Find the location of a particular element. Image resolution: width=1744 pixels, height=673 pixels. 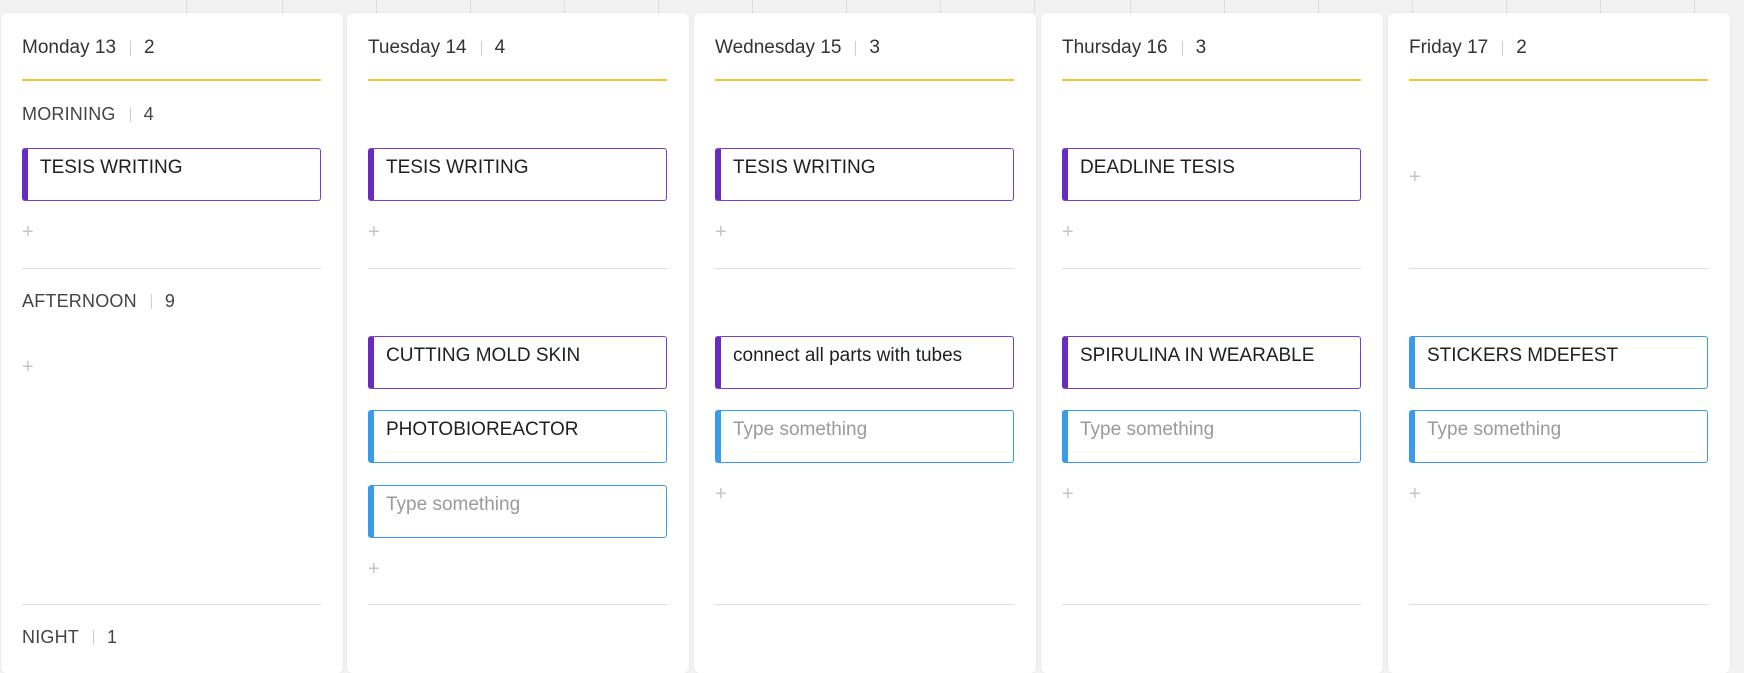

task-card: DEADLINE TESIS is located at coordinates (1211, 174).